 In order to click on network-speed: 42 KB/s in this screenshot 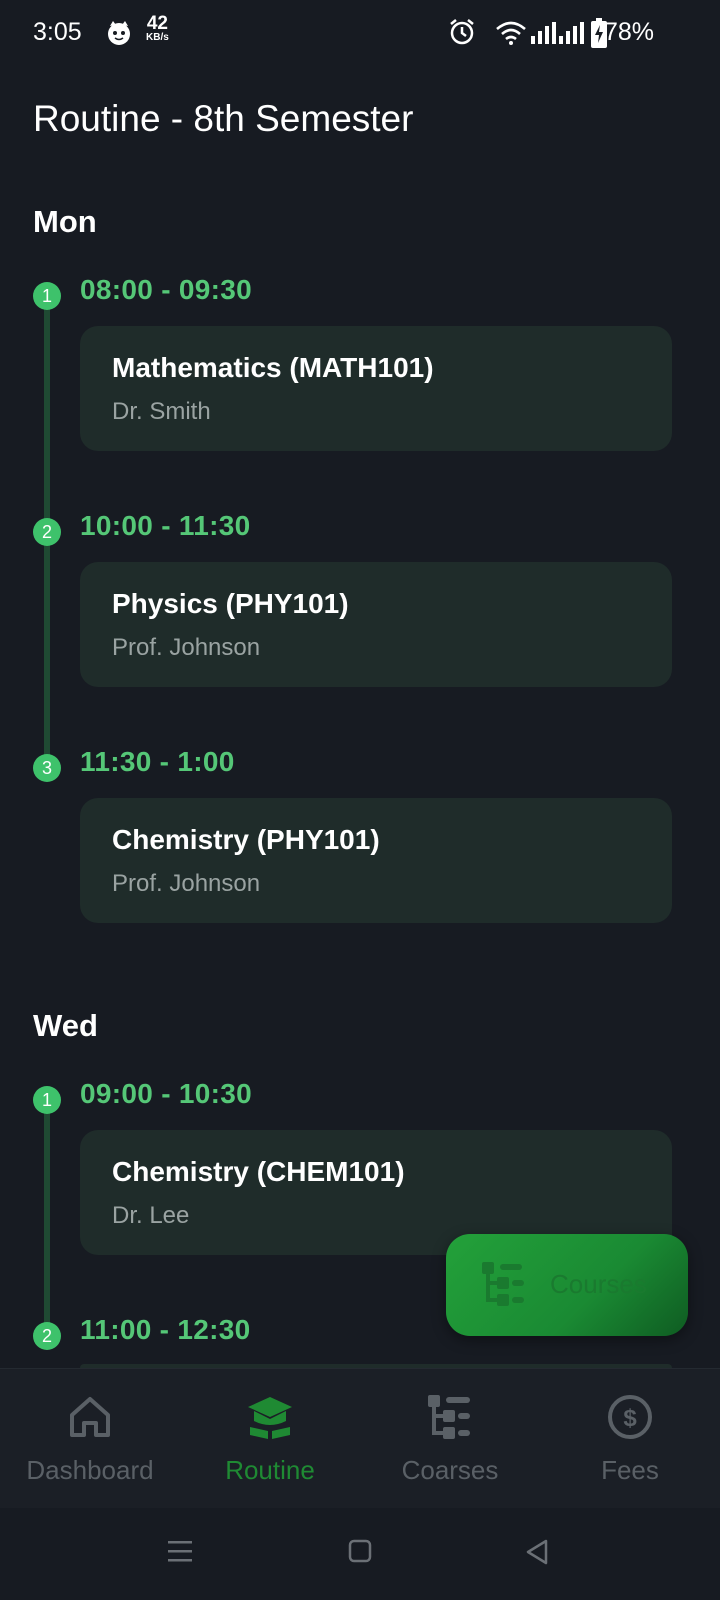, I will do `click(157, 28)`.